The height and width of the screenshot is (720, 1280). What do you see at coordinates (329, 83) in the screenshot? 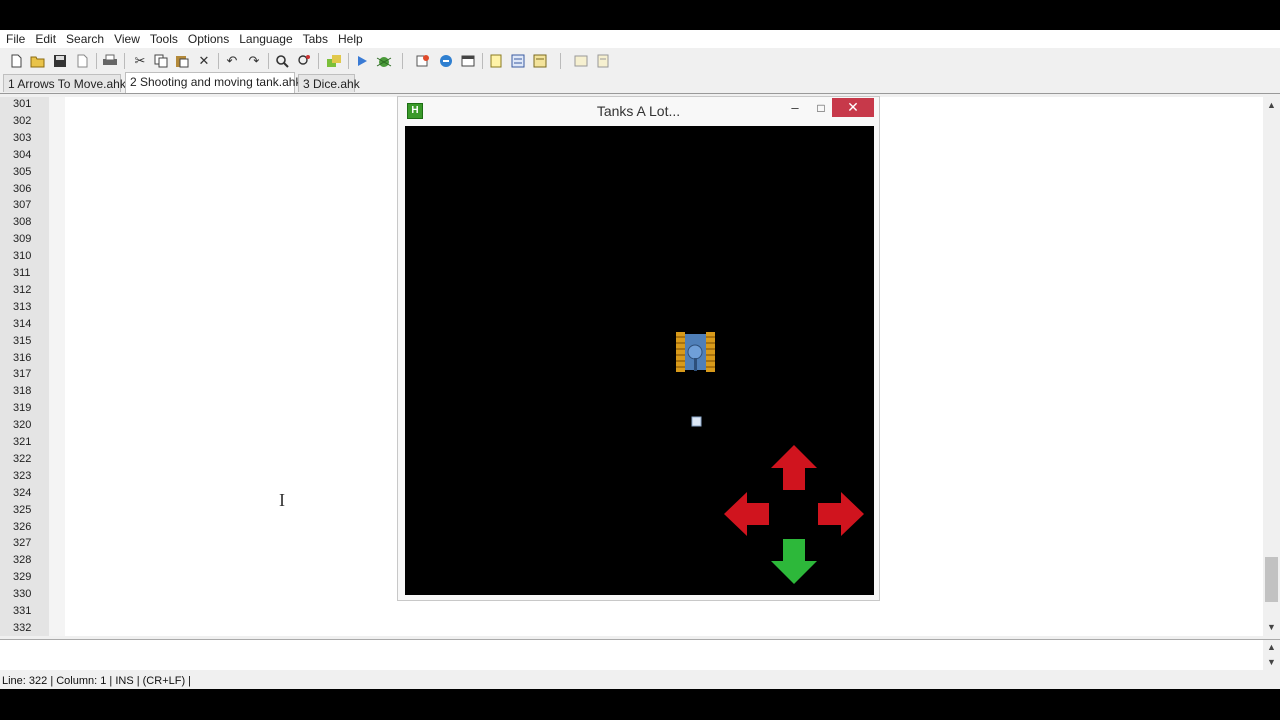
I see `tab-dice: 3 Dice.ahk` at bounding box center [329, 83].